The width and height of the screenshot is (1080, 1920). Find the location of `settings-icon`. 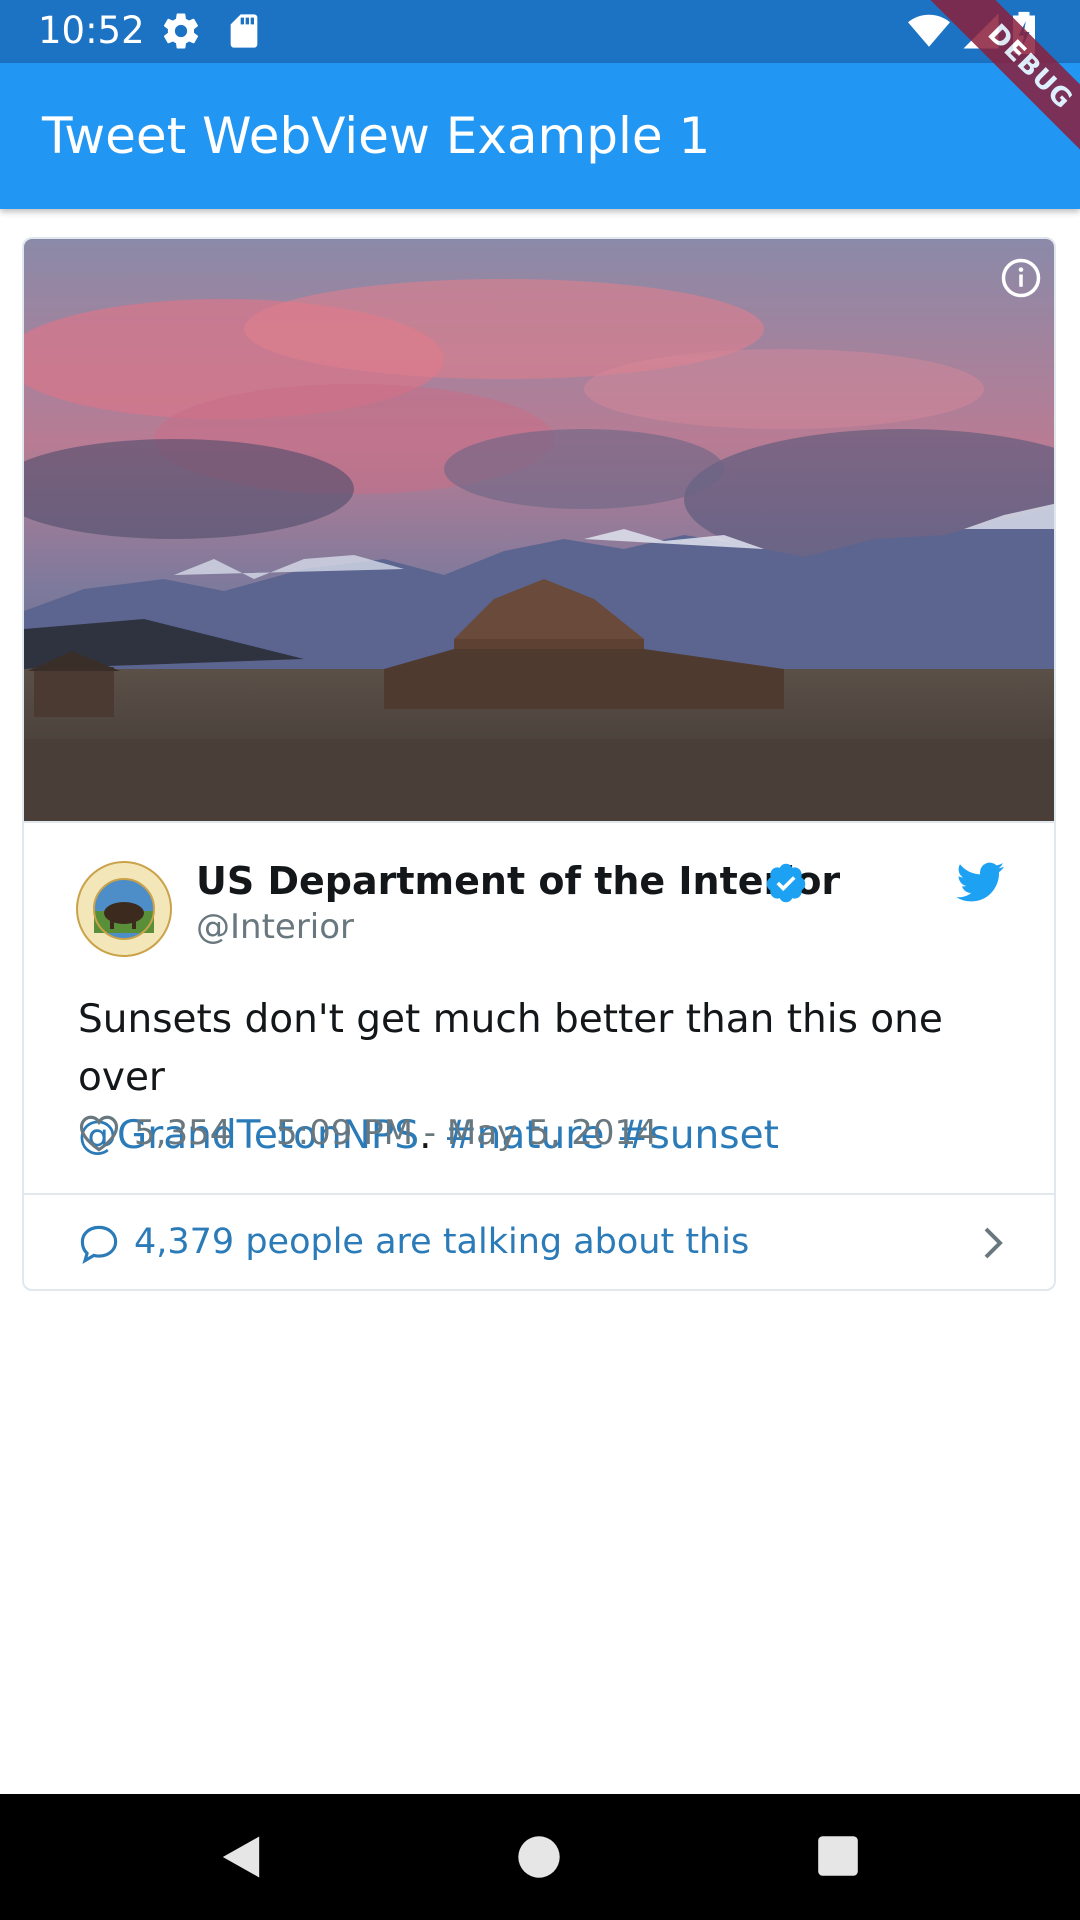

settings-icon is located at coordinates (181, 33).